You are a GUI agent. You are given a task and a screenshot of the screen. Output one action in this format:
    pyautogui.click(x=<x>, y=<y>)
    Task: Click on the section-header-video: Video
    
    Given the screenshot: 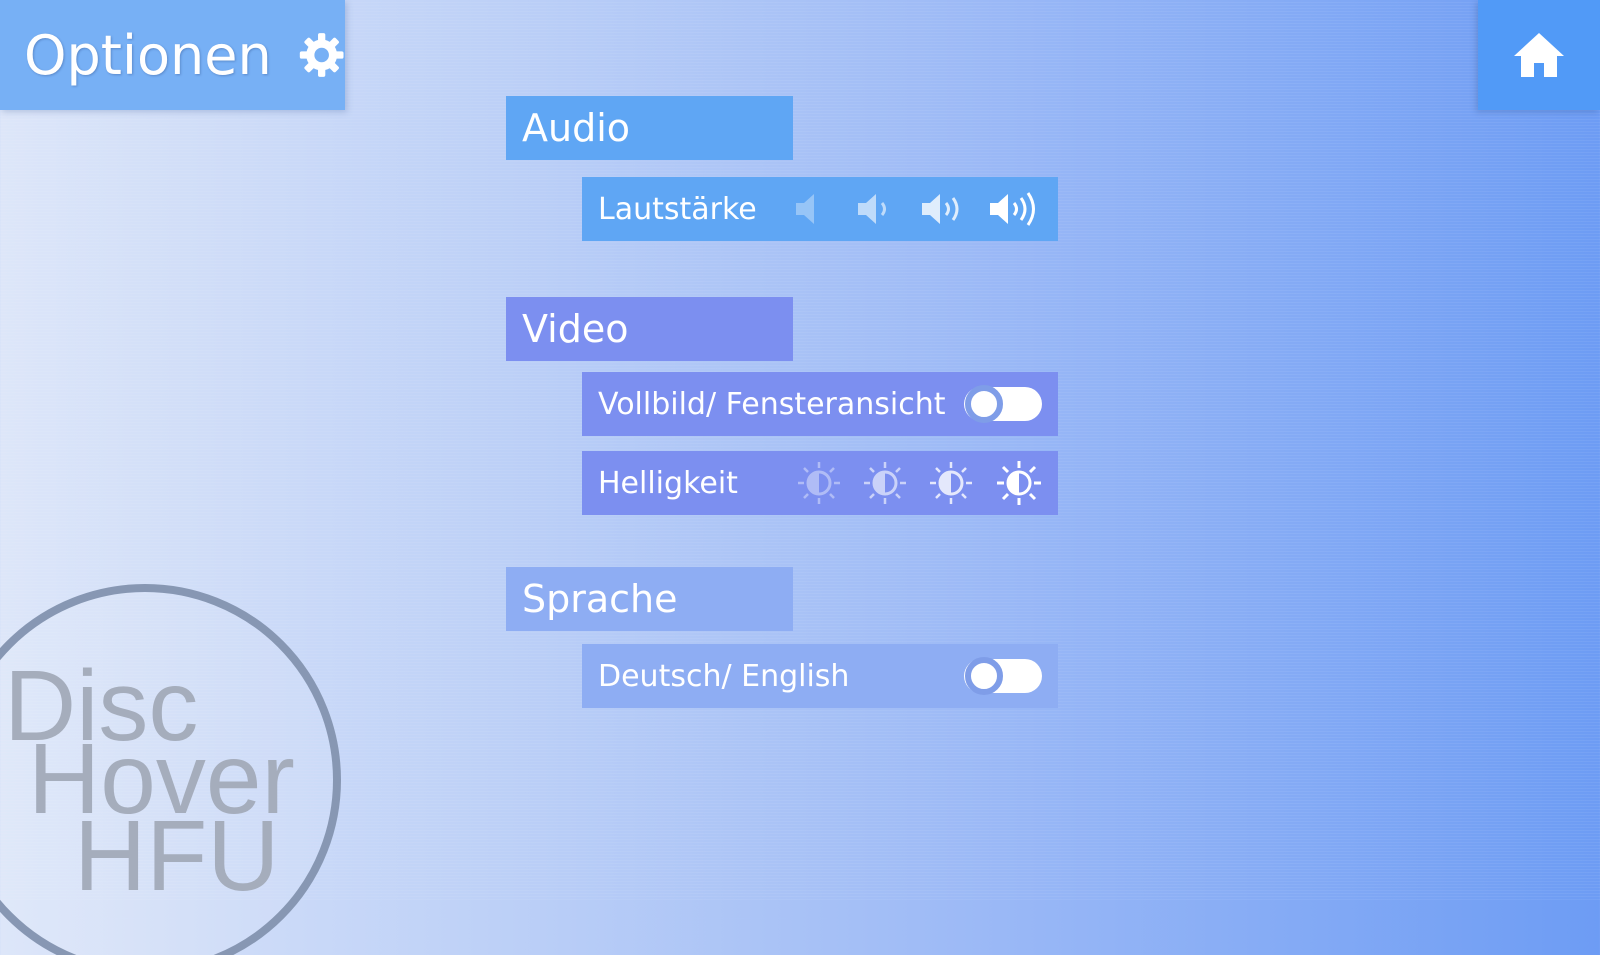 What is the action you would take?
    pyautogui.click(x=649, y=329)
    